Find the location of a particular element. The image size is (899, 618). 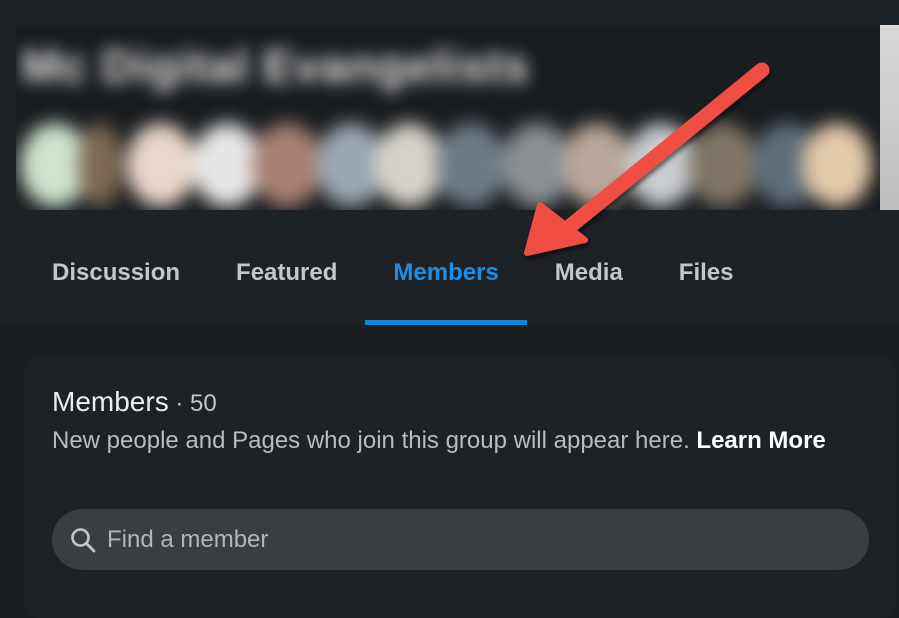

group-tabs: Discussion Featured Members Media Files is located at coordinates (393, 282).